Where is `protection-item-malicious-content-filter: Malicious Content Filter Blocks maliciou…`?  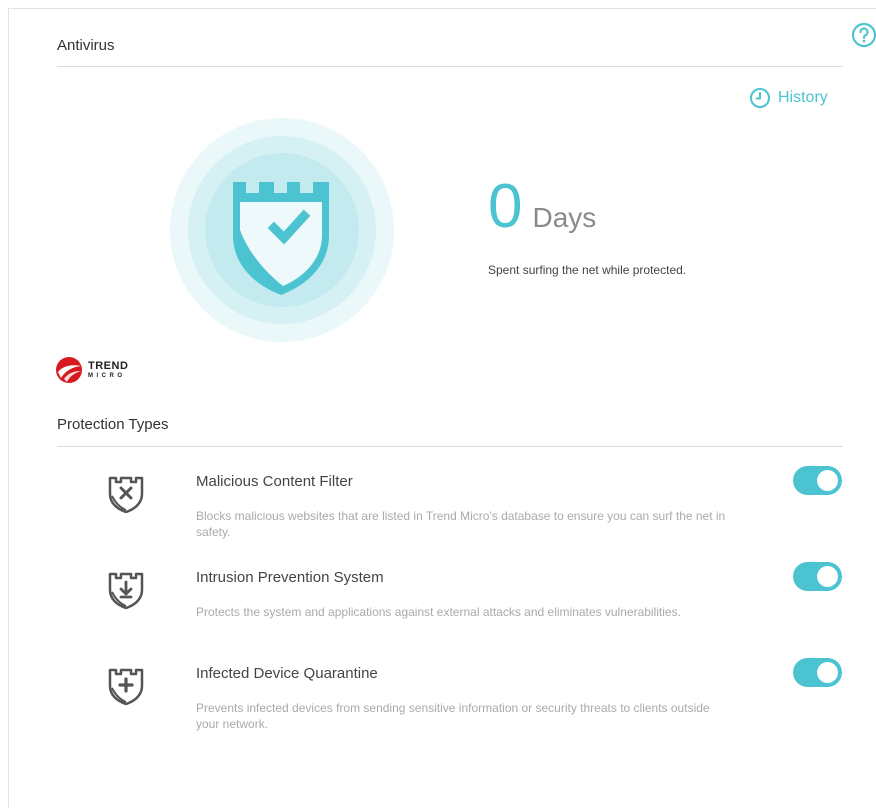
protection-item-malicious-content-filter: Malicious Content Filter Blocks maliciou… is located at coordinates (438, 507).